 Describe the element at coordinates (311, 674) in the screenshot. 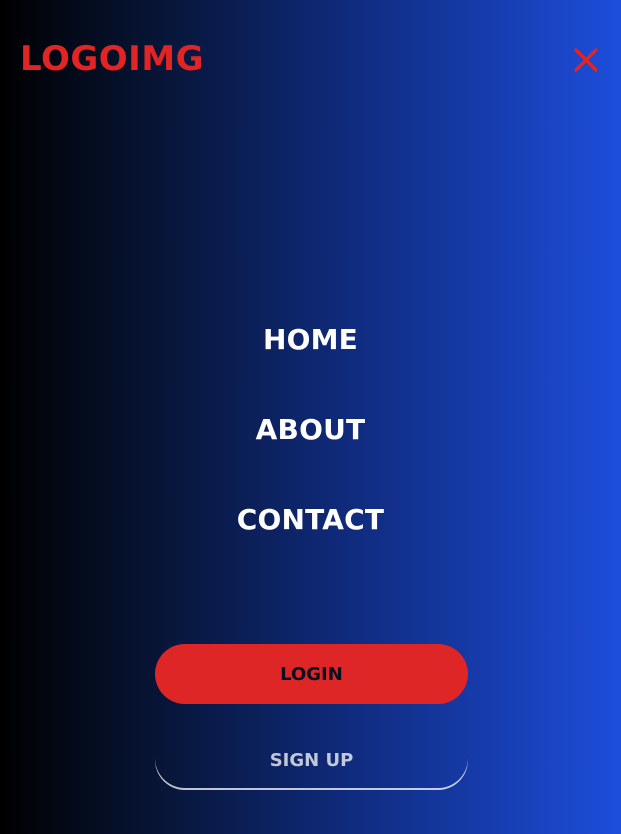

I see `login-button: LOGIN` at that location.